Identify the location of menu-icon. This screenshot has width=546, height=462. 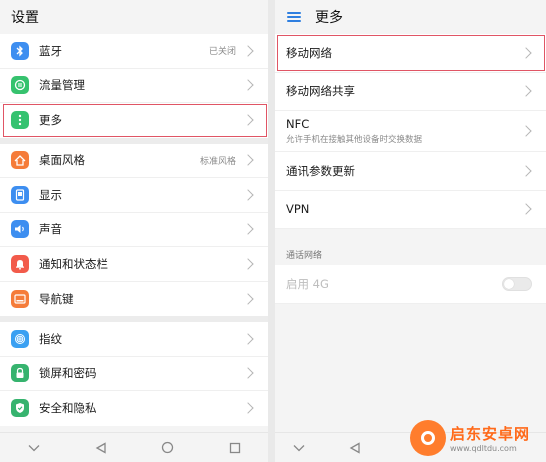
(294, 17).